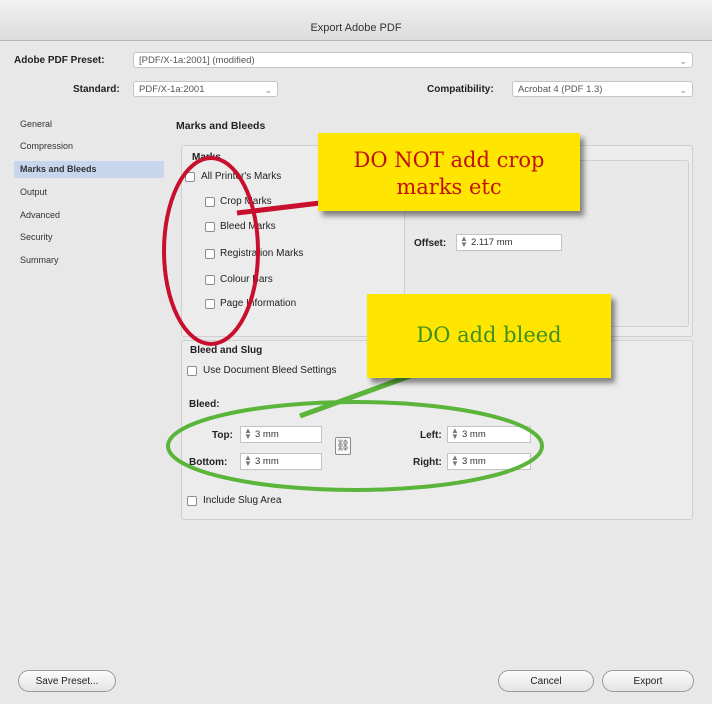 The image size is (712, 704). What do you see at coordinates (211, 251) in the screenshot?
I see `red-ellipse-annotation` at bounding box center [211, 251].